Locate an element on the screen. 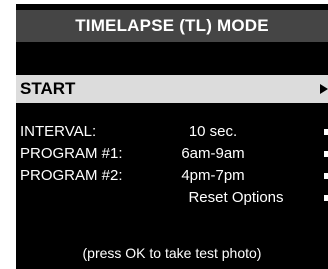  menu-item-program-1: PROGRAM #1: 6am-9am is located at coordinates (172, 154).